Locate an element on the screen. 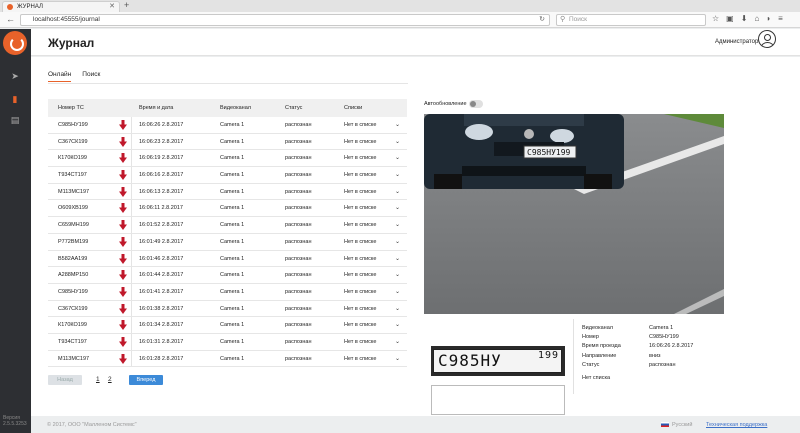 The width and height of the screenshot is (800, 433). plate-image-number: С985НУ is located at coordinates (470, 360).